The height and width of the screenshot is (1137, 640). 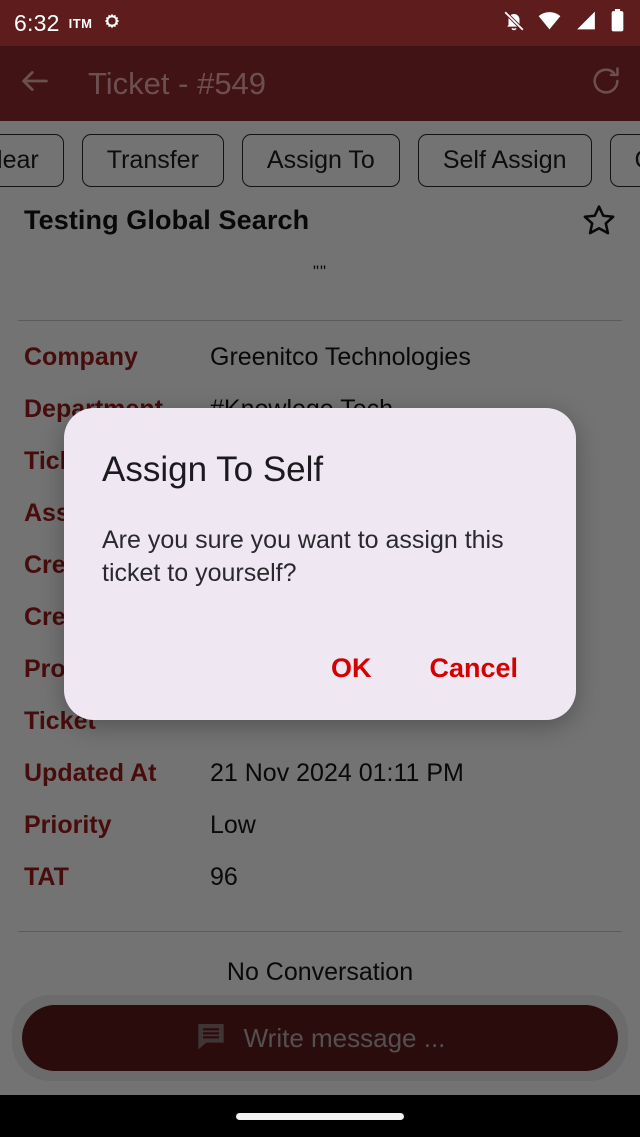 What do you see at coordinates (37, 22) in the screenshot?
I see `status-bar-clock: 6:32` at bounding box center [37, 22].